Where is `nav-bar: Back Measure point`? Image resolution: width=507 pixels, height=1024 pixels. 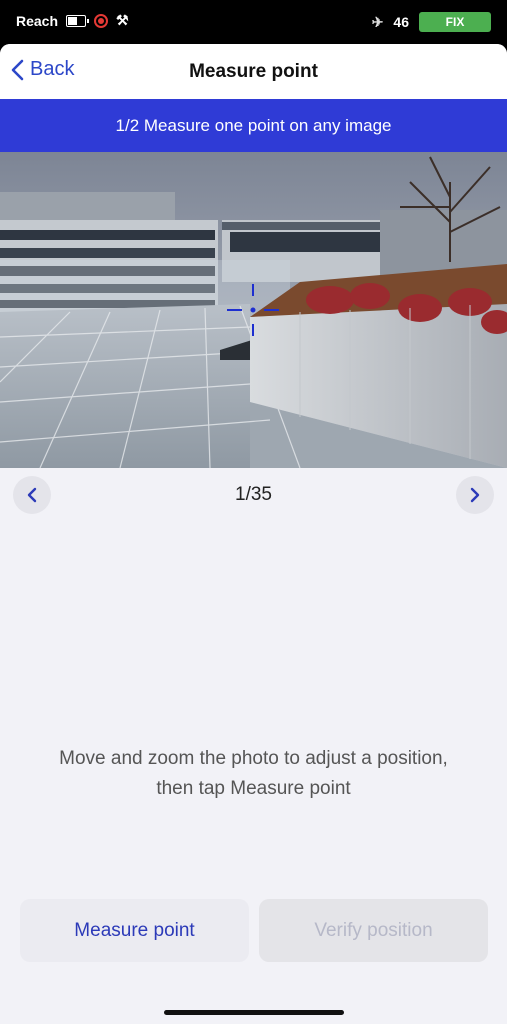 nav-bar: Back Measure point is located at coordinates (253, 71).